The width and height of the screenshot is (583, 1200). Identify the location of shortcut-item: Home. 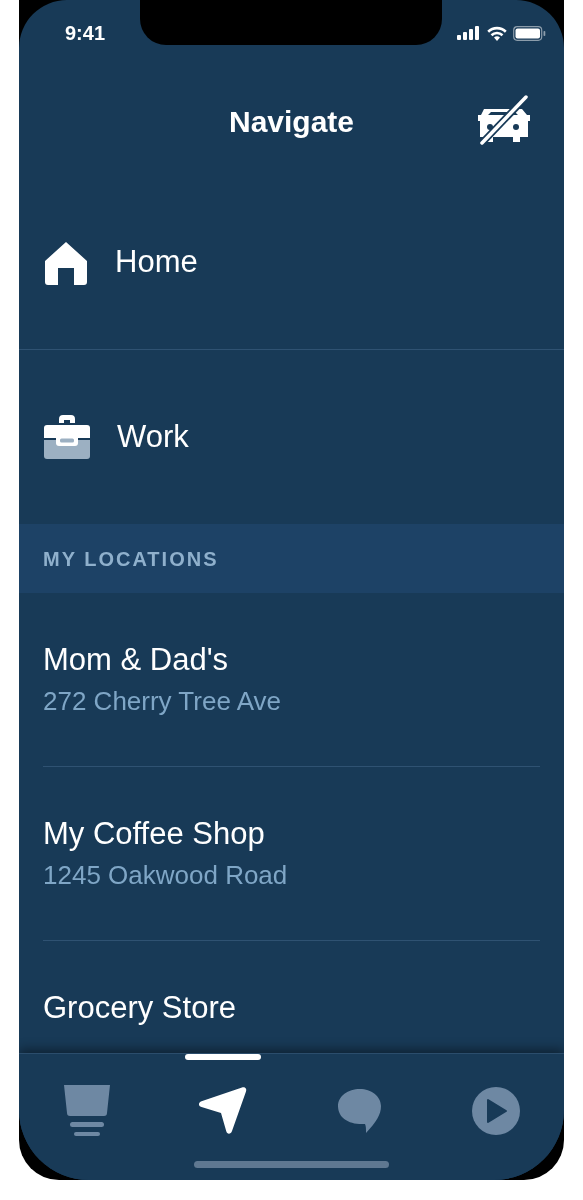
(291, 263).